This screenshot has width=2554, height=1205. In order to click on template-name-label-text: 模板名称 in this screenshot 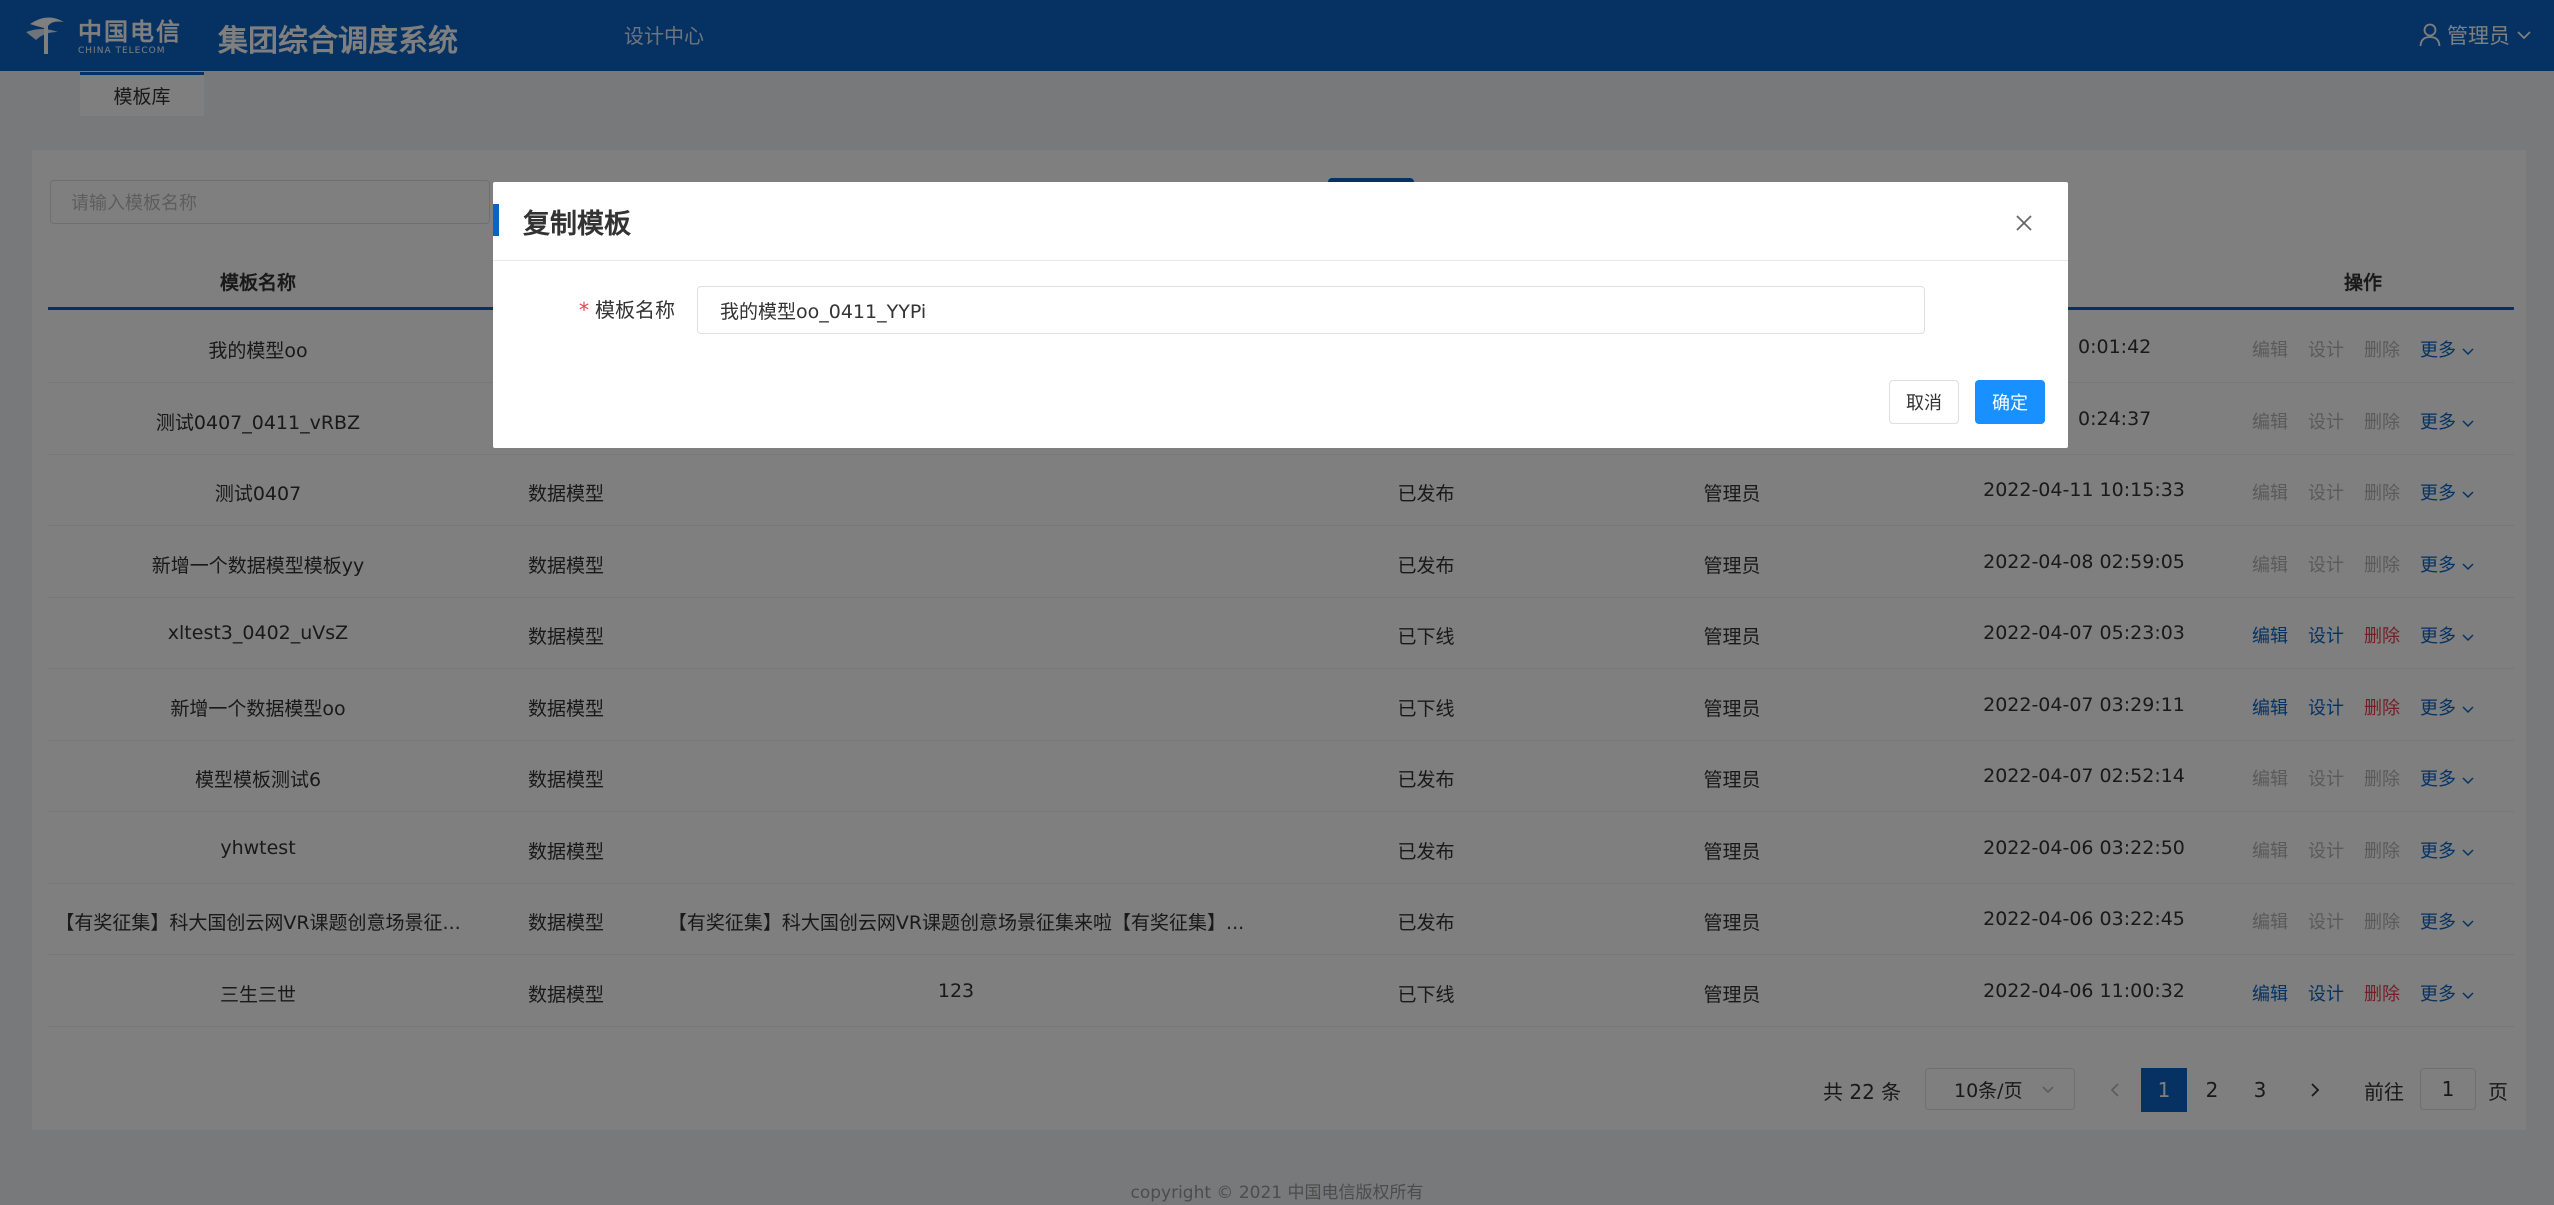, I will do `click(635, 310)`.